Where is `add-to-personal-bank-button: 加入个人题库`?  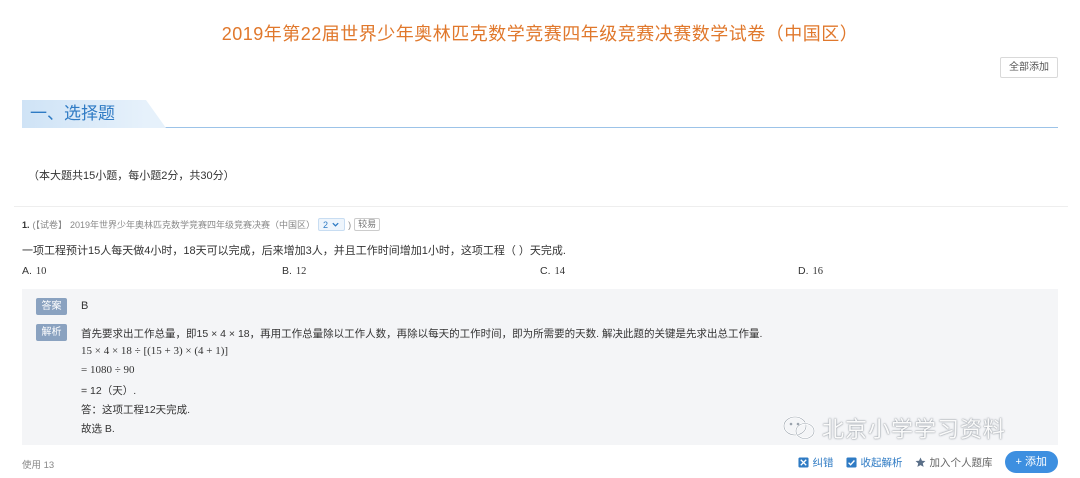
add-to-personal-bank-button: 加入个人题库 is located at coordinates (954, 462).